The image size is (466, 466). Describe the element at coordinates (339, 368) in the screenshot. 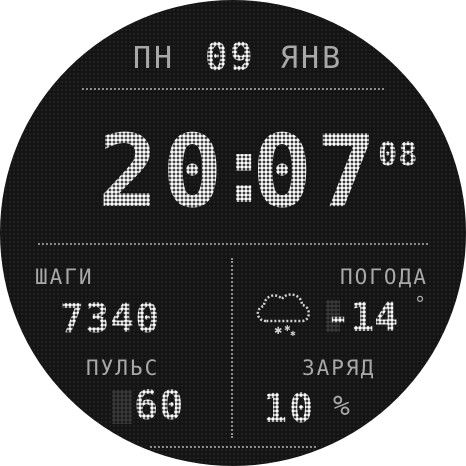

I see `battery-label: ЗАРЯД` at that location.